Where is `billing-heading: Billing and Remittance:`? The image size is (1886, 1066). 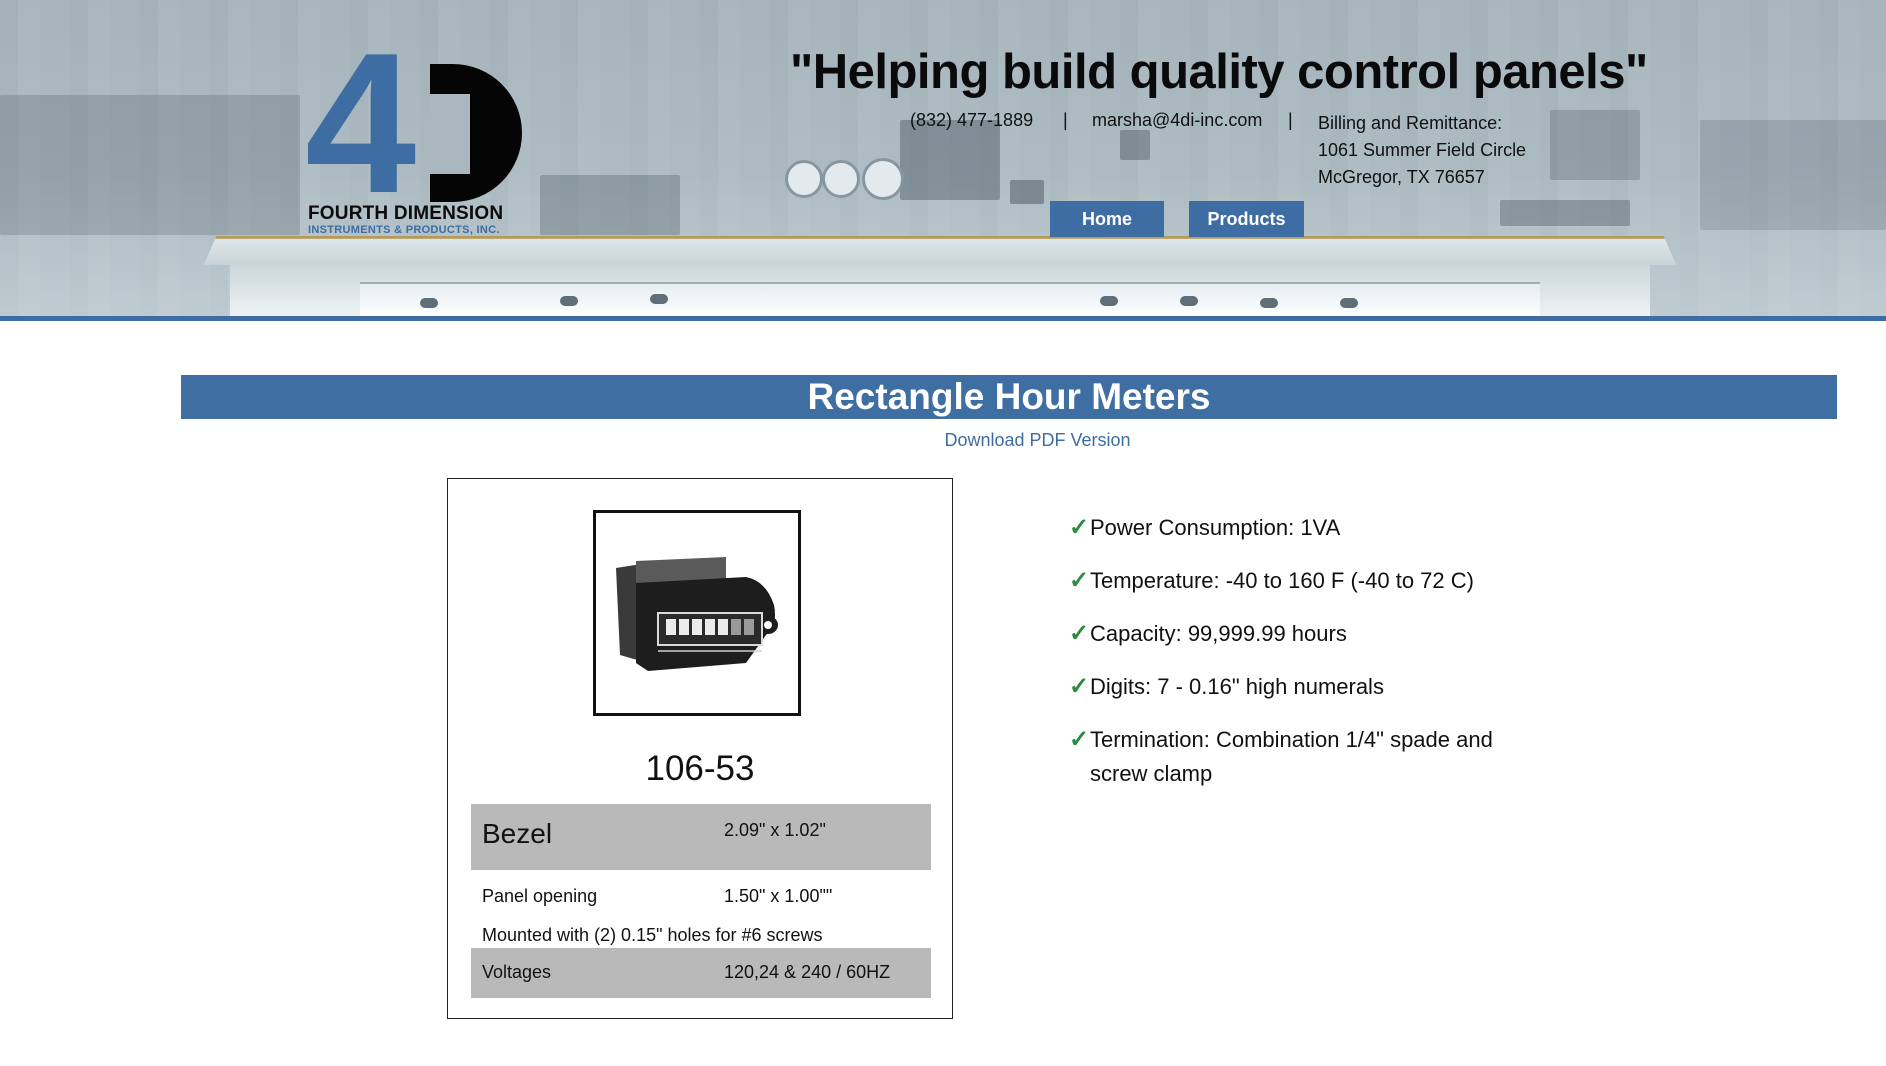
billing-heading: Billing and Remittance: is located at coordinates (1410, 123).